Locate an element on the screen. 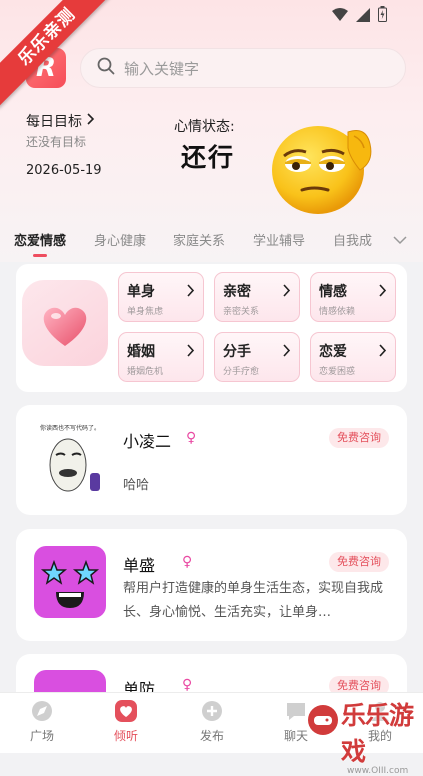 The image size is (423, 776). wifi-icon is located at coordinates (340, 16).